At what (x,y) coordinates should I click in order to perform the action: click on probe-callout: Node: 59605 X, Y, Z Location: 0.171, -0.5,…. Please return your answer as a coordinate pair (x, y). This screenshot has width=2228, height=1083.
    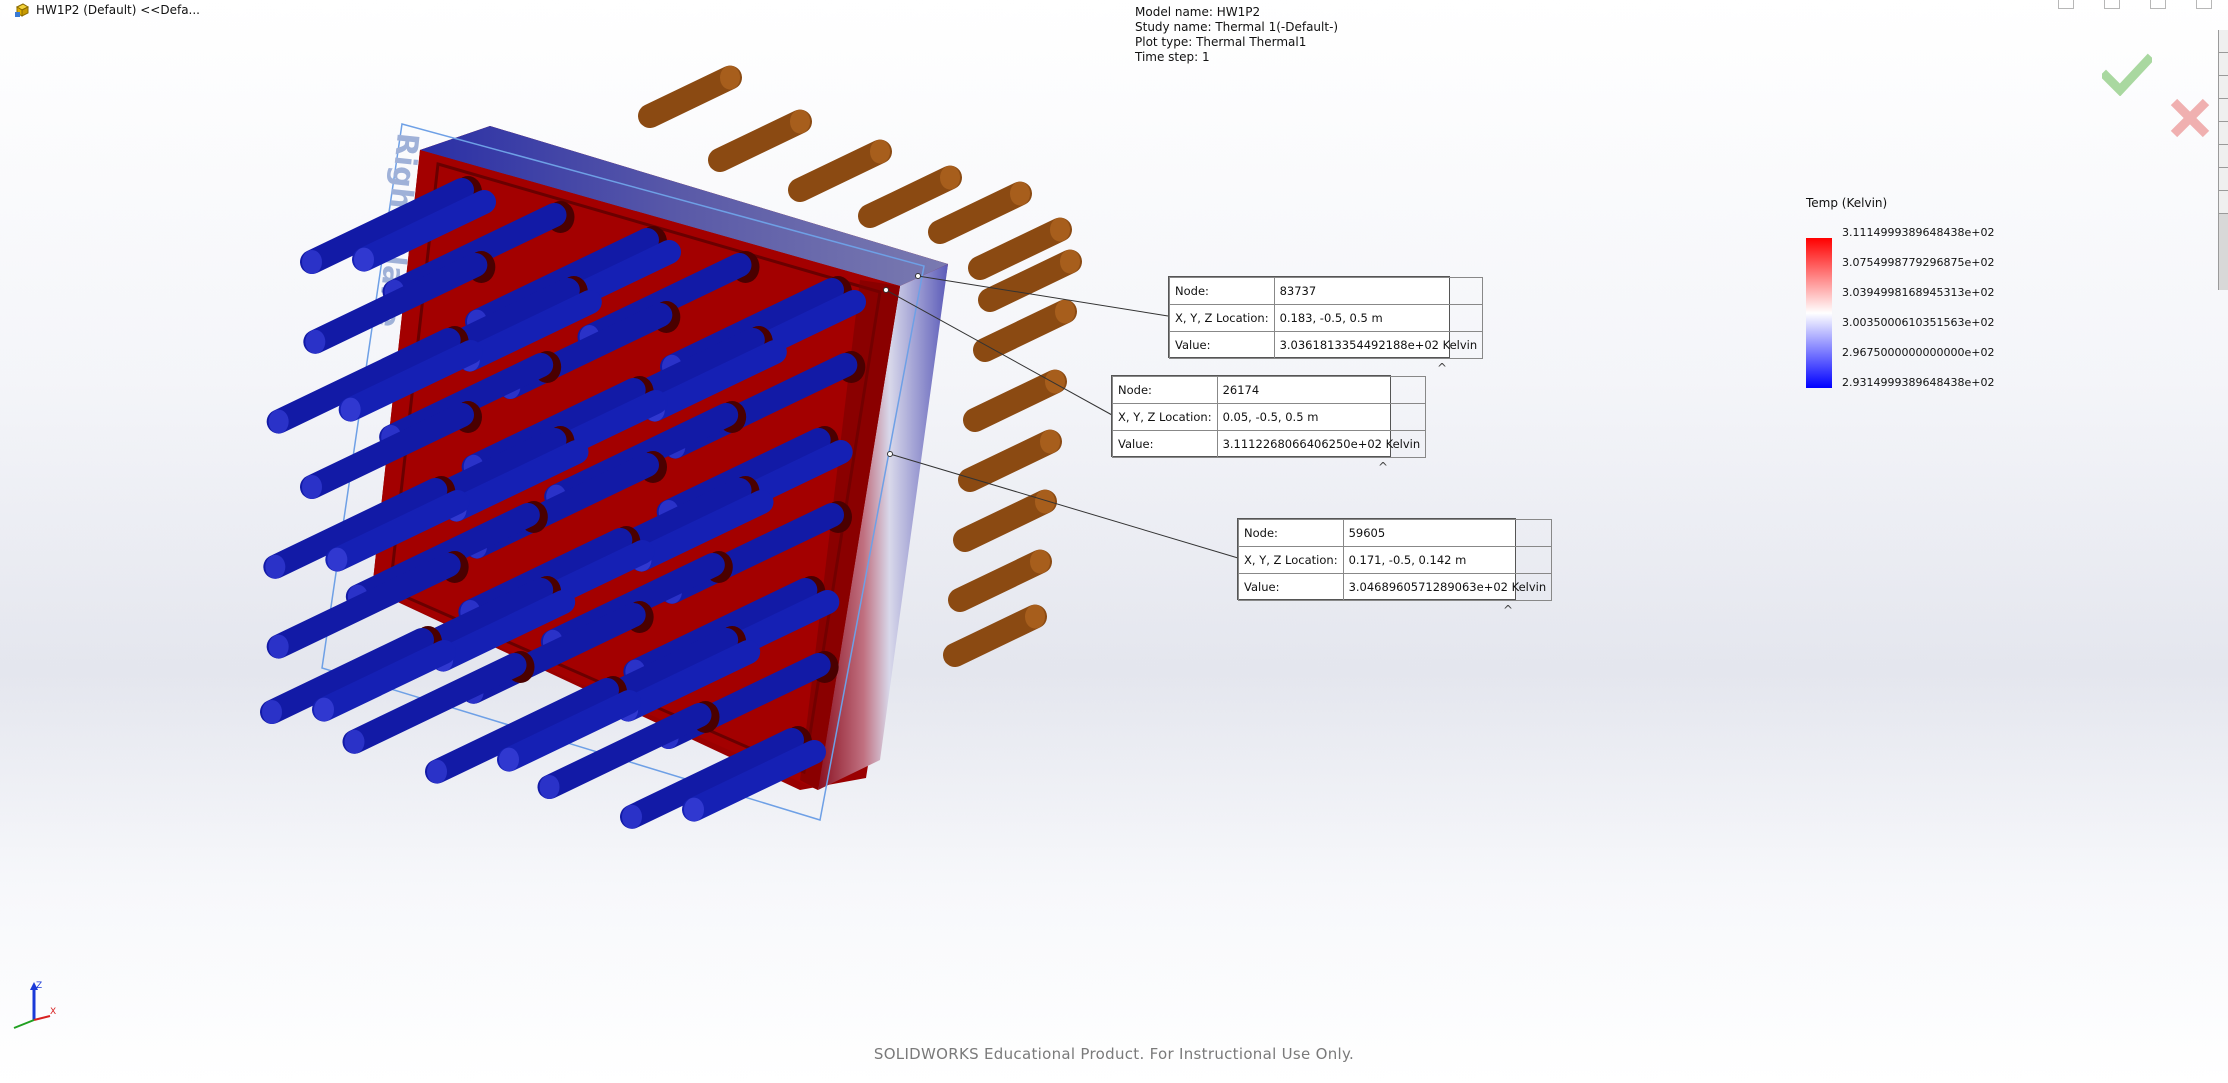
    Looking at the image, I should click on (1395, 567).